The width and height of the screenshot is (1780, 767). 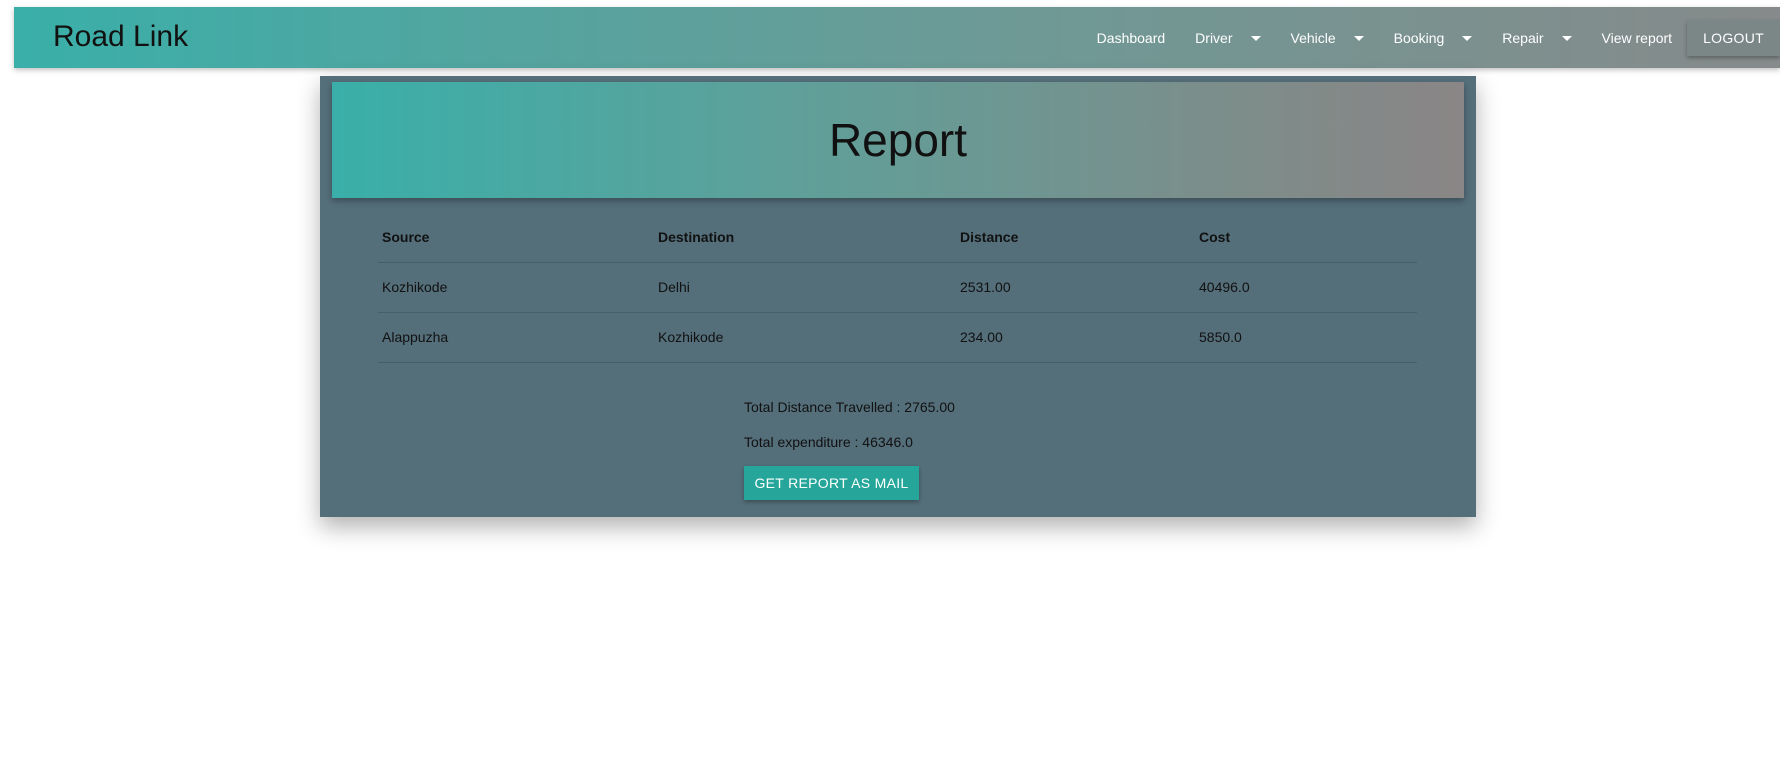 What do you see at coordinates (805, 287) in the screenshot?
I see `cell-destination: Delhi` at bounding box center [805, 287].